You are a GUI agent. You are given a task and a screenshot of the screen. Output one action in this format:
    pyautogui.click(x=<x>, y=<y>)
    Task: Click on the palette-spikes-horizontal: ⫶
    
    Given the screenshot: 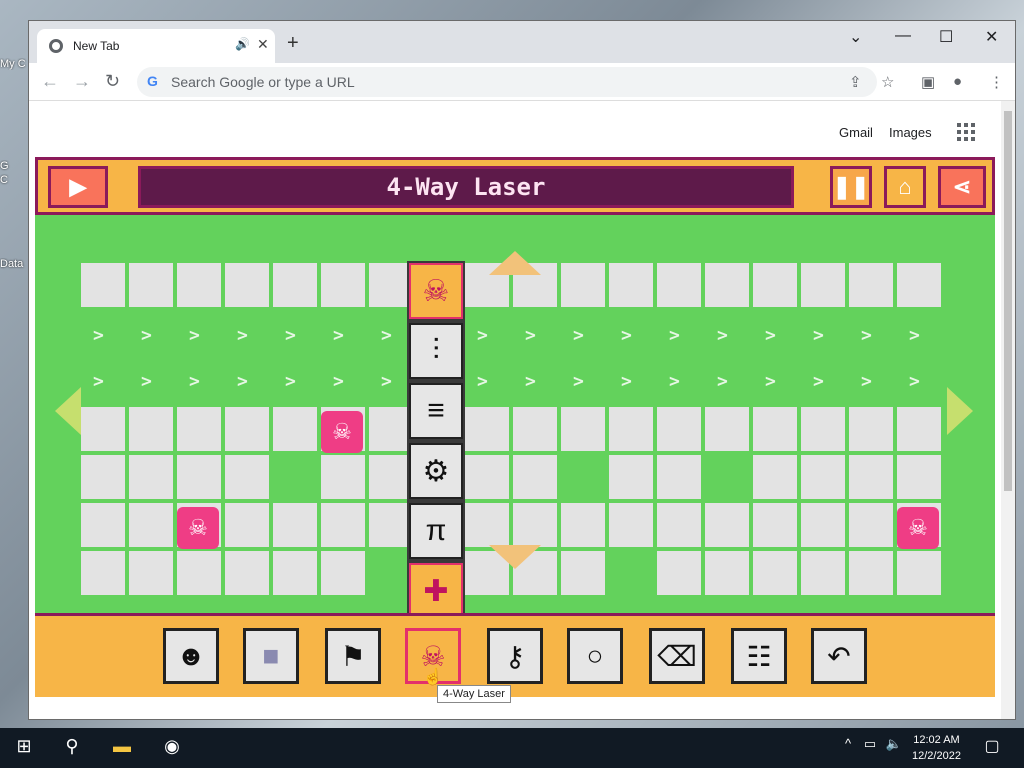 What is the action you would take?
    pyautogui.click(x=436, y=351)
    